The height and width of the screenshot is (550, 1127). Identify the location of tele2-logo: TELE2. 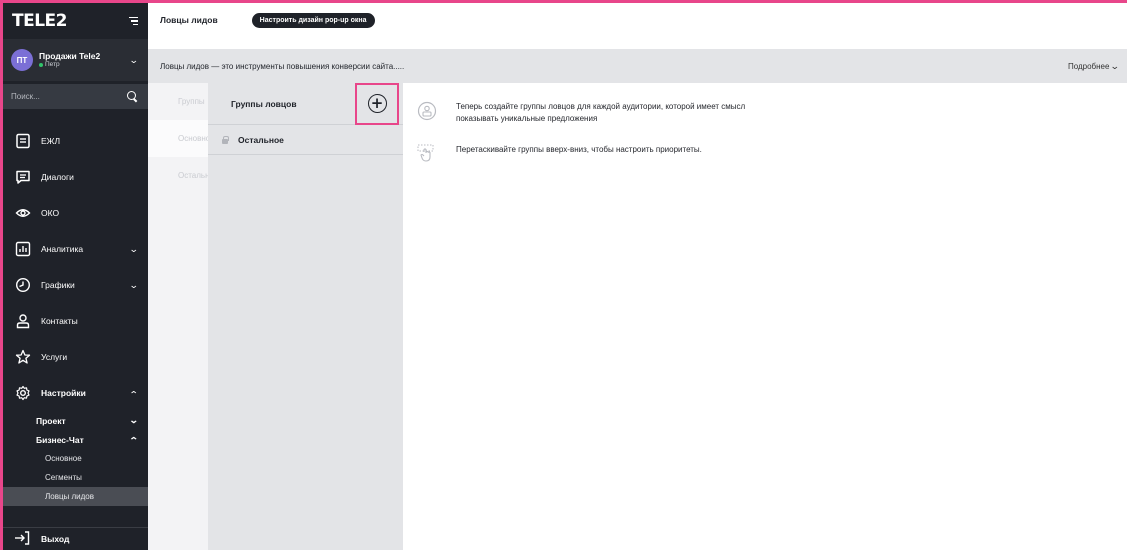
(39, 21).